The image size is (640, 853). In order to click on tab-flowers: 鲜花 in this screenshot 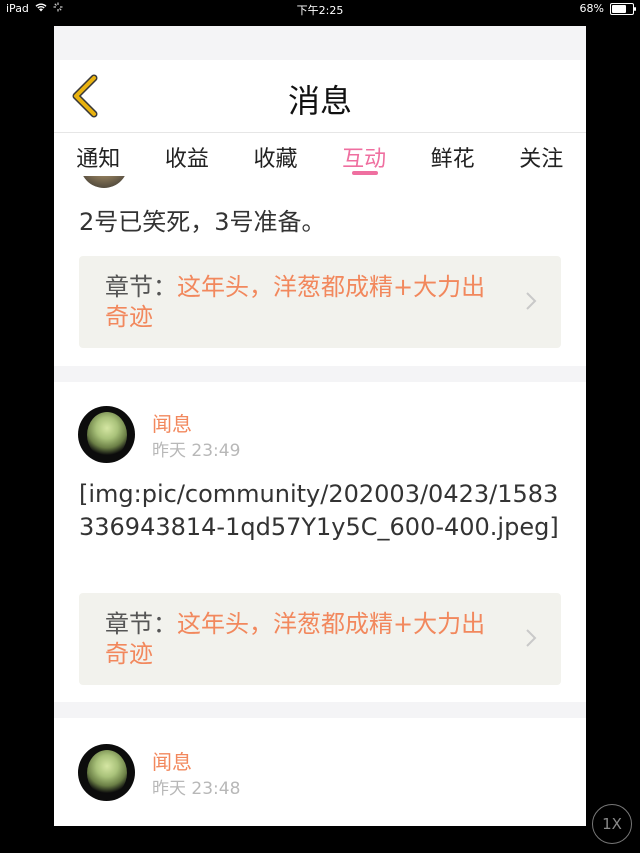, I will do `click(452, 155)`.